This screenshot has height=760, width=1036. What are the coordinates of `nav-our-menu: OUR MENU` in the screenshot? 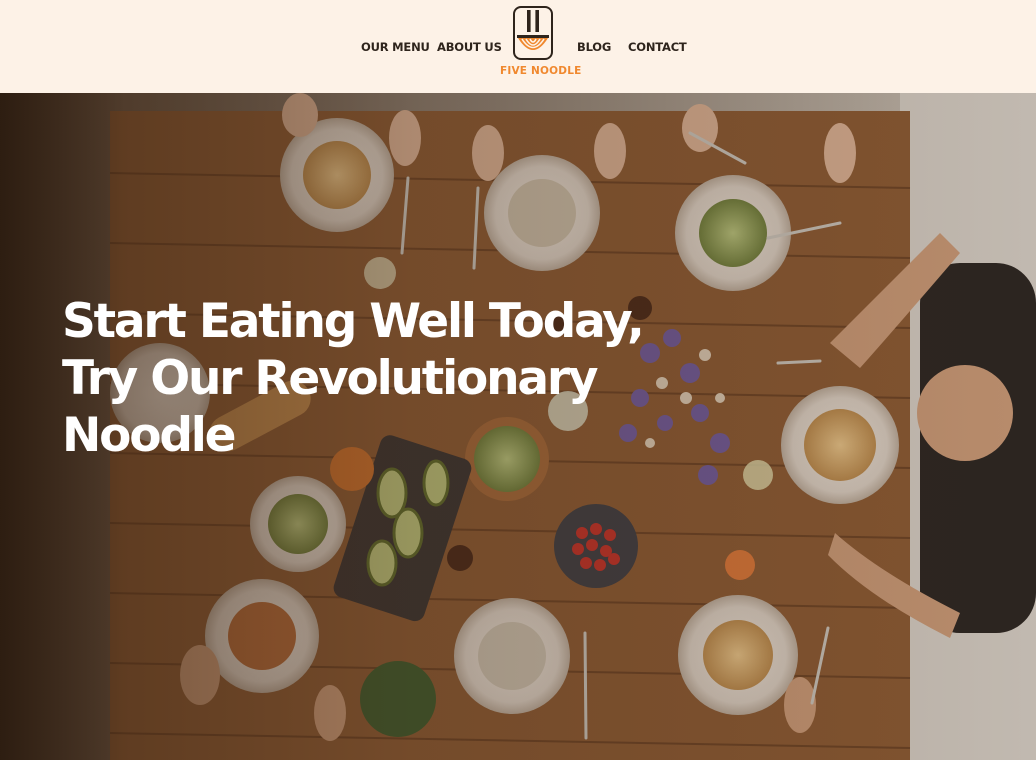 It's located at (395, 47).